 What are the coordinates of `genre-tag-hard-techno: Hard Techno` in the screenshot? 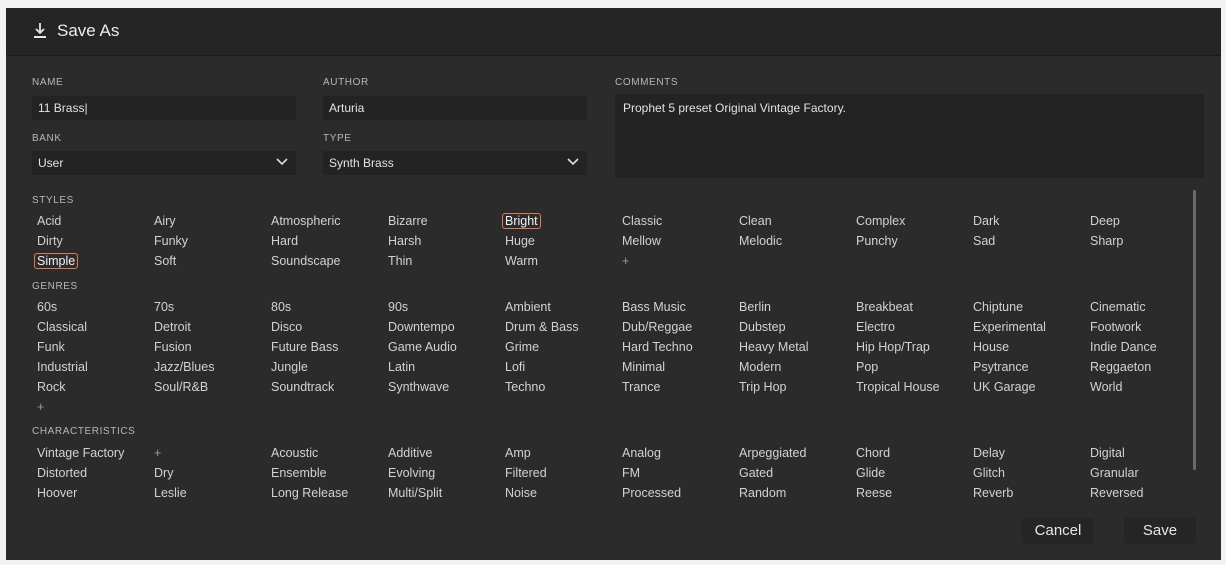 It's located at (657, 347).